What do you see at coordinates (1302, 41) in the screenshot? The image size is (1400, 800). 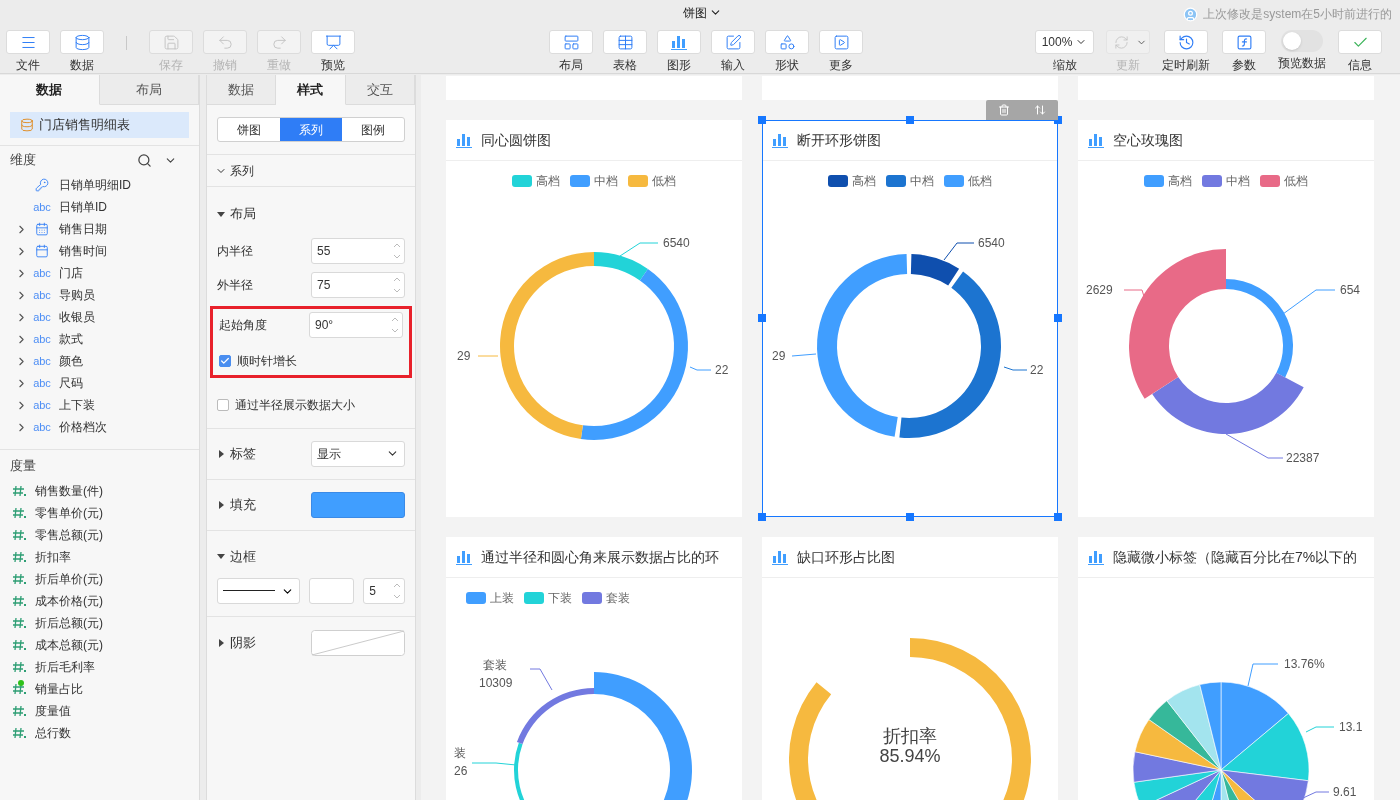 I see `toggle-switch` at bounding box center [1302, 41].